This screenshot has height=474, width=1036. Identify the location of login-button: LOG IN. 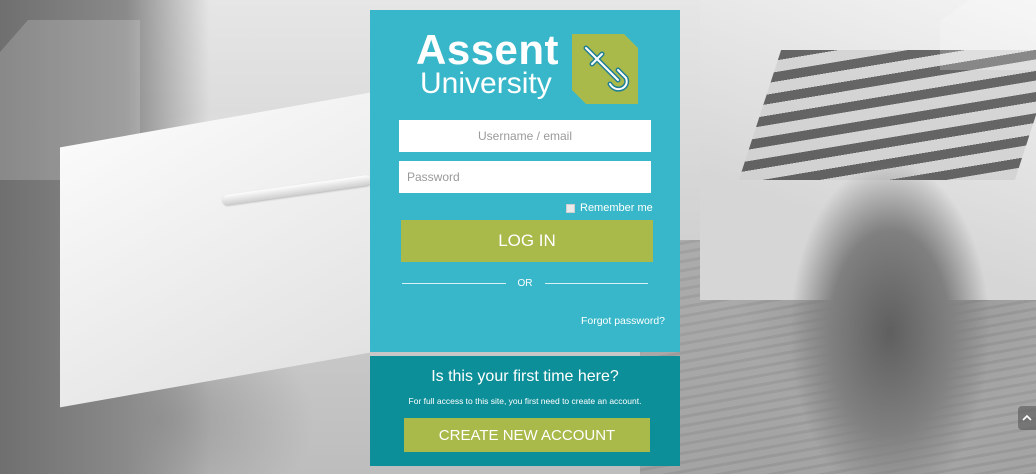
(527, 241).